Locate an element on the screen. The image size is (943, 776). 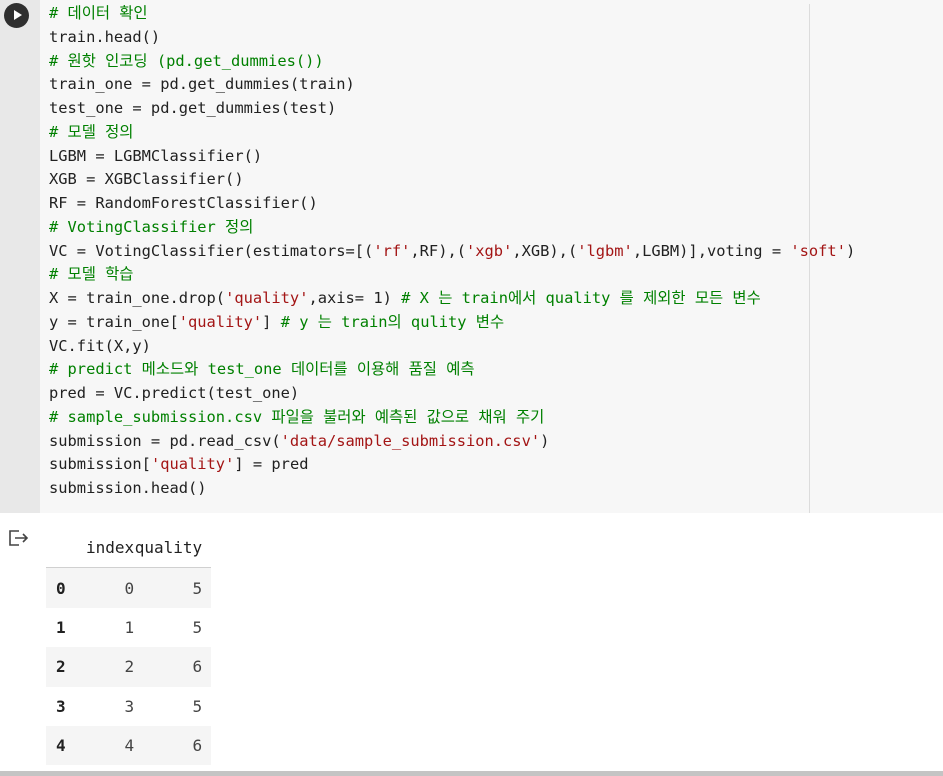
table-row: 4 4 6 is located at coordinates (129, 745).